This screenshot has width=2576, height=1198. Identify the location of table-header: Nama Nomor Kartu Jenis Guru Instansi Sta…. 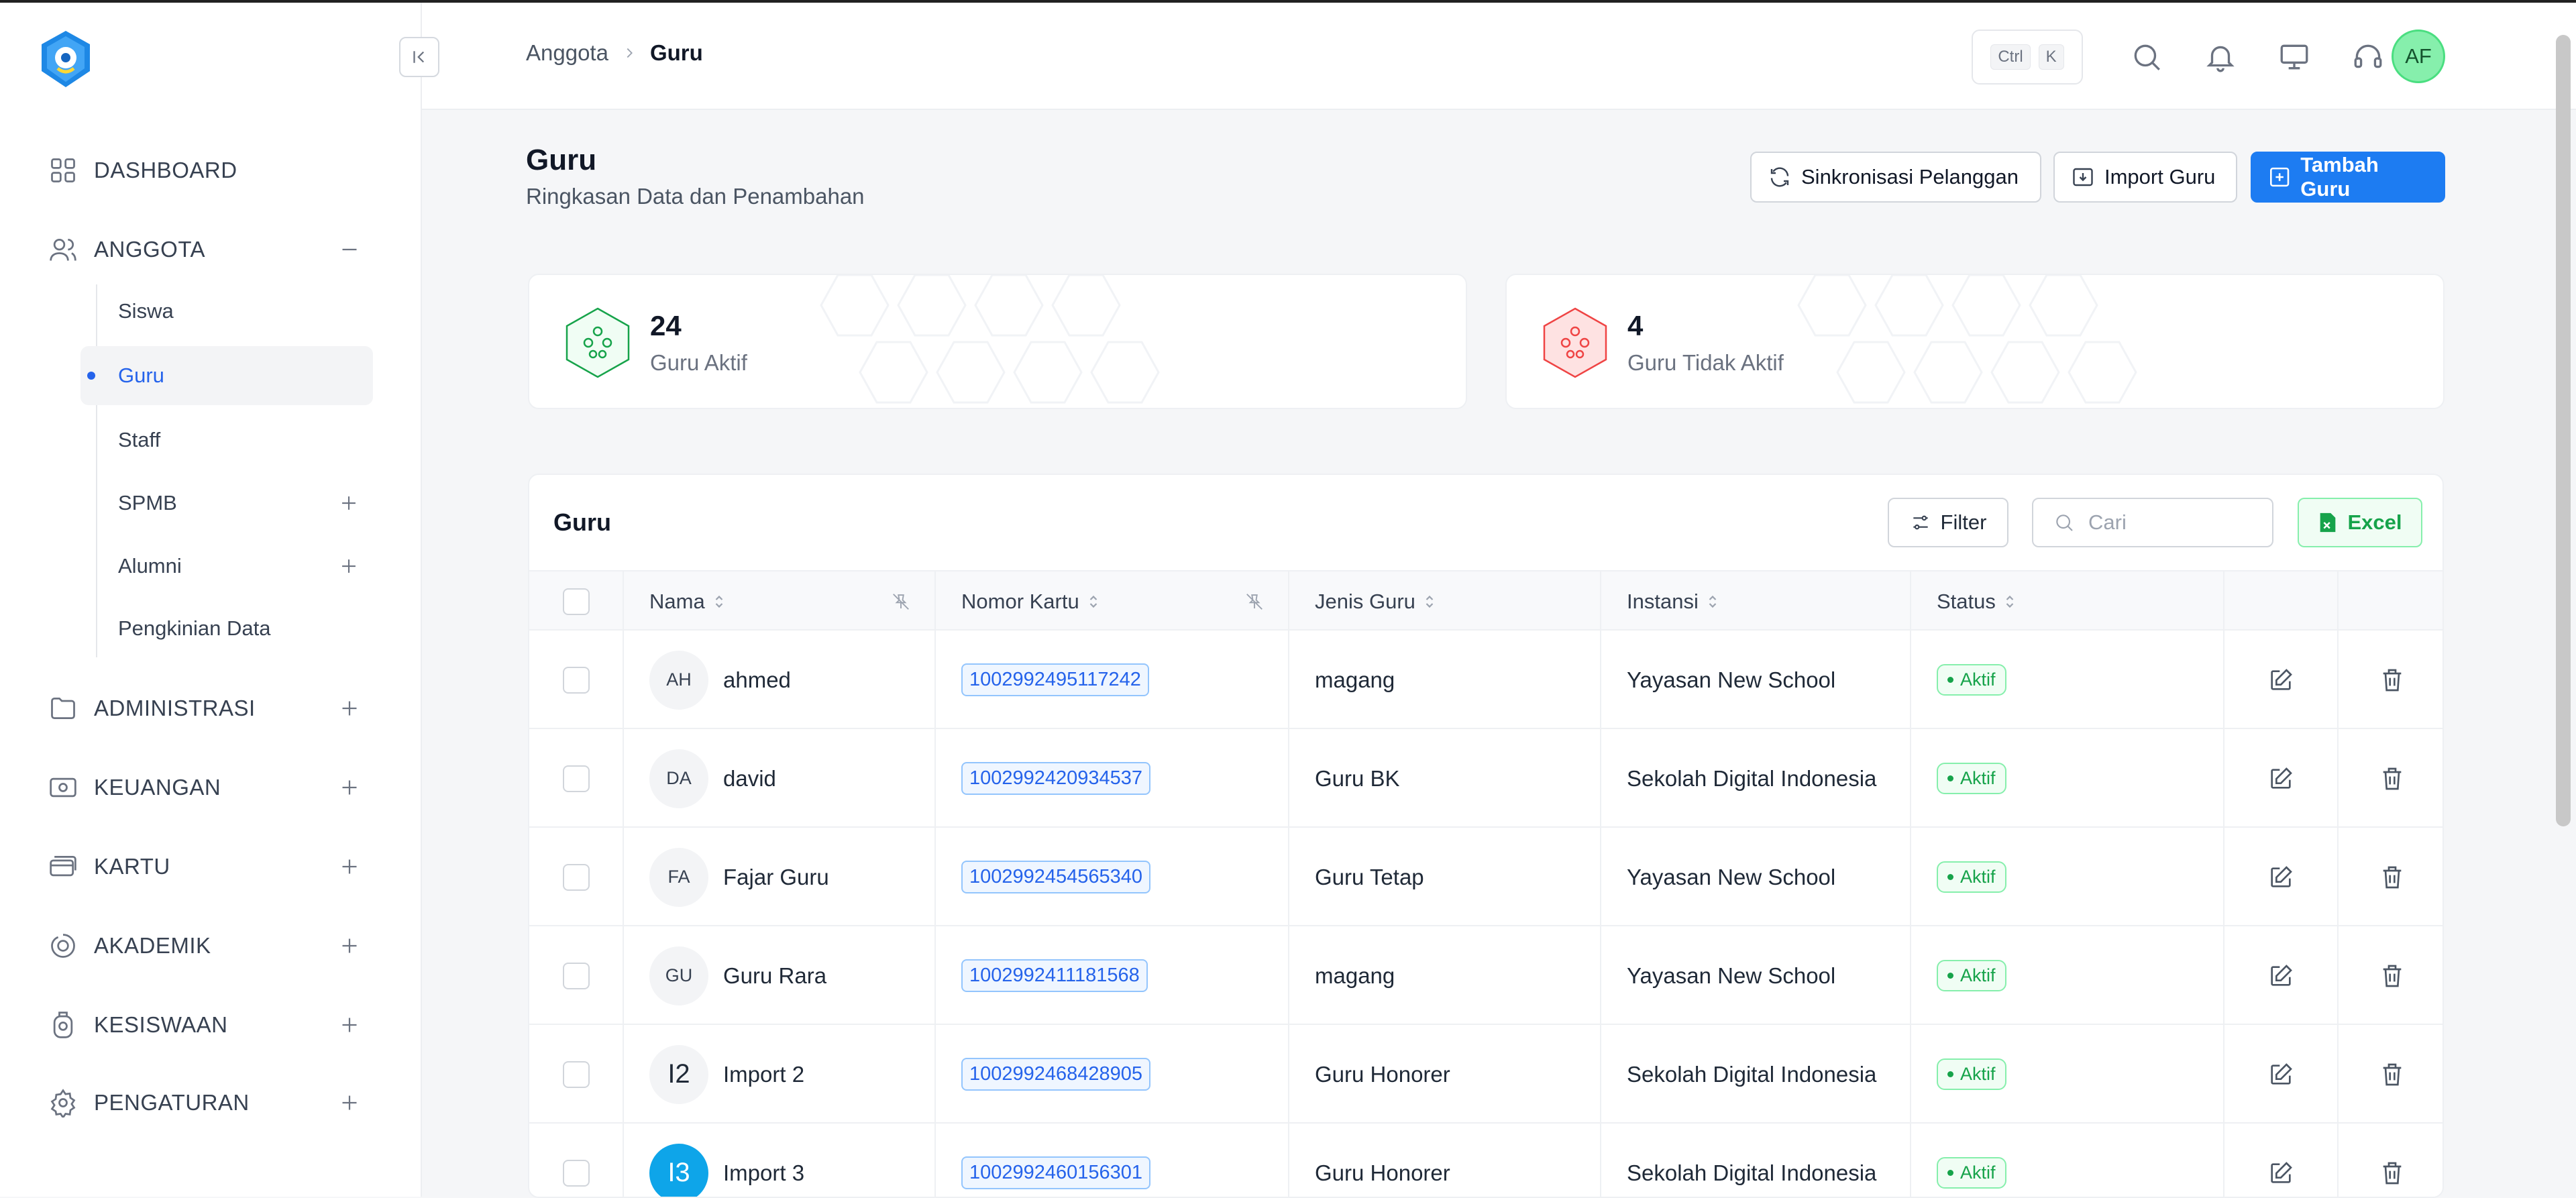
(1486, 600).